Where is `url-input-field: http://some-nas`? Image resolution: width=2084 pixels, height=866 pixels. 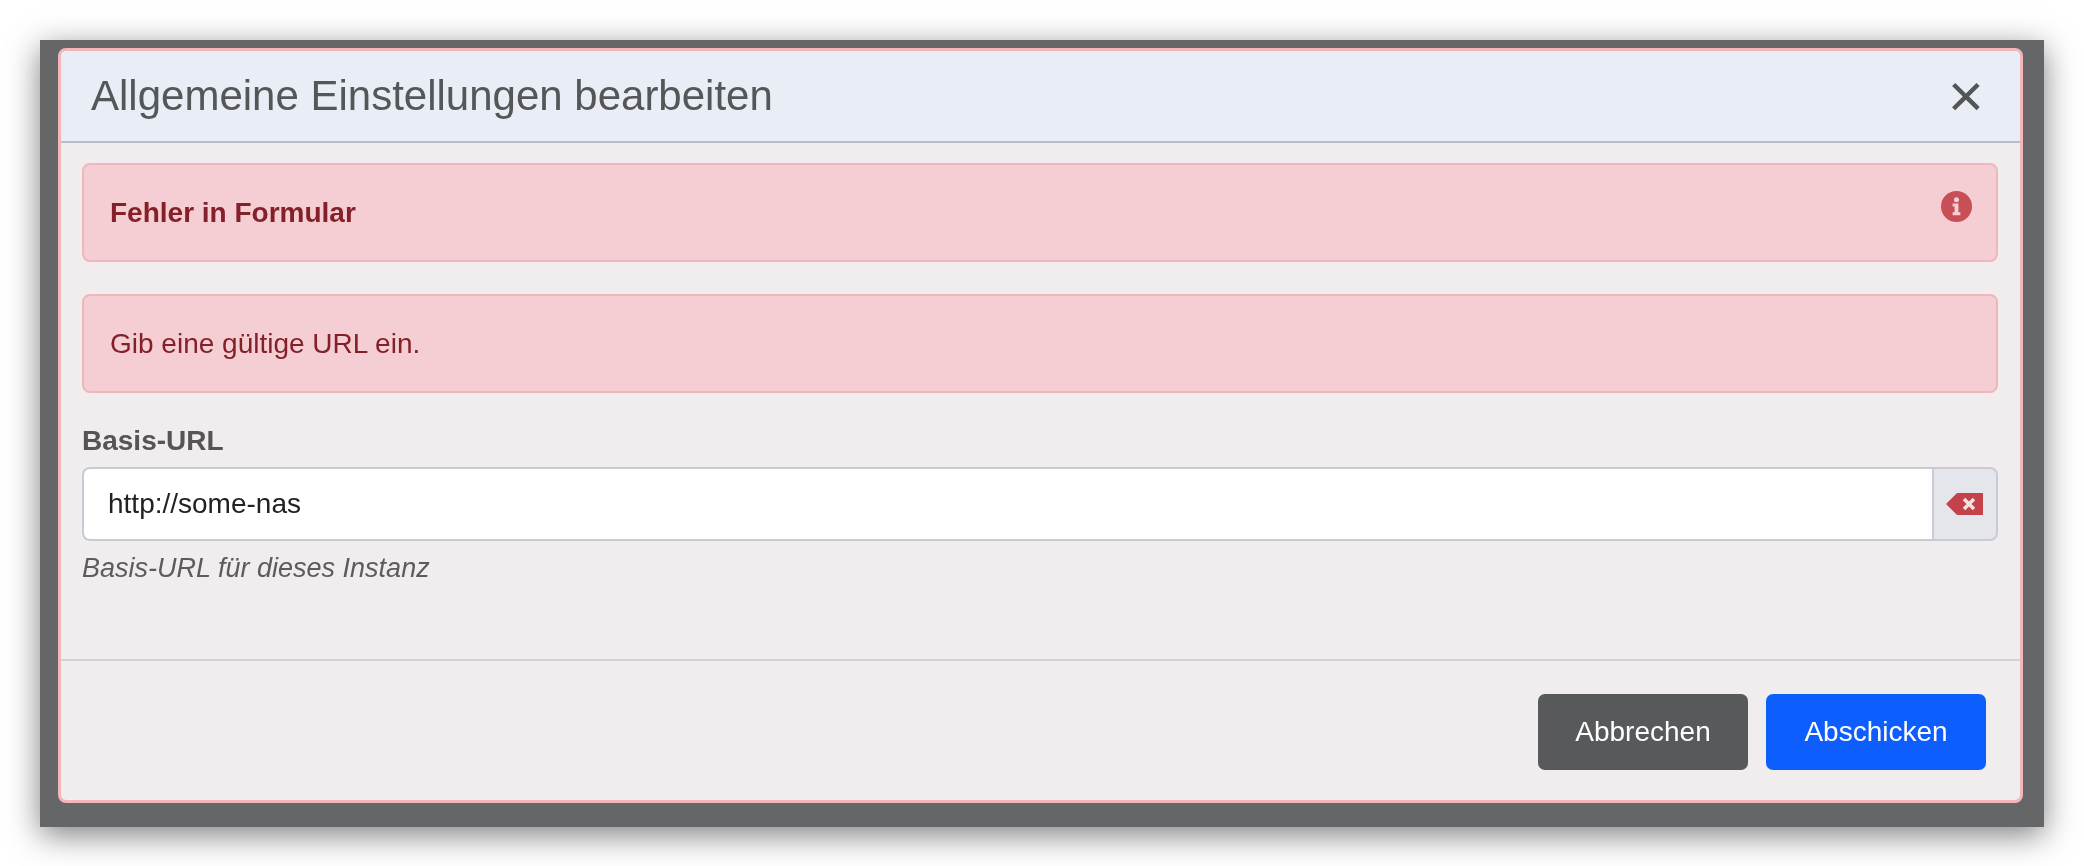 url-input-field: http://some-nas is located at coordinates (1007, 504).